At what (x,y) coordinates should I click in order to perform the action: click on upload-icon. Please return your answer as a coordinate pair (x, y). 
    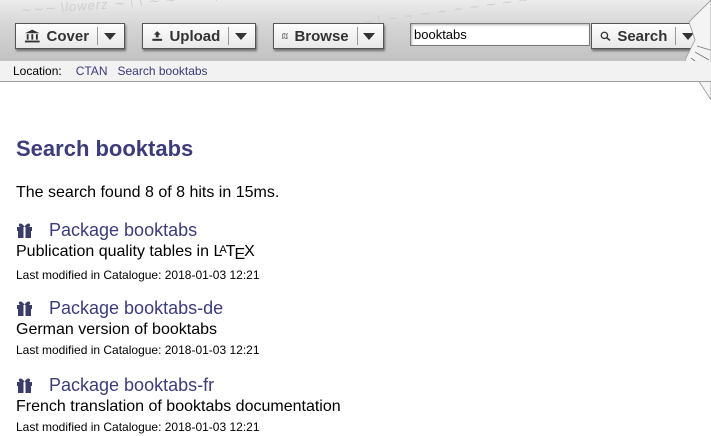
    Looking at the image, I should click on (157, 36).